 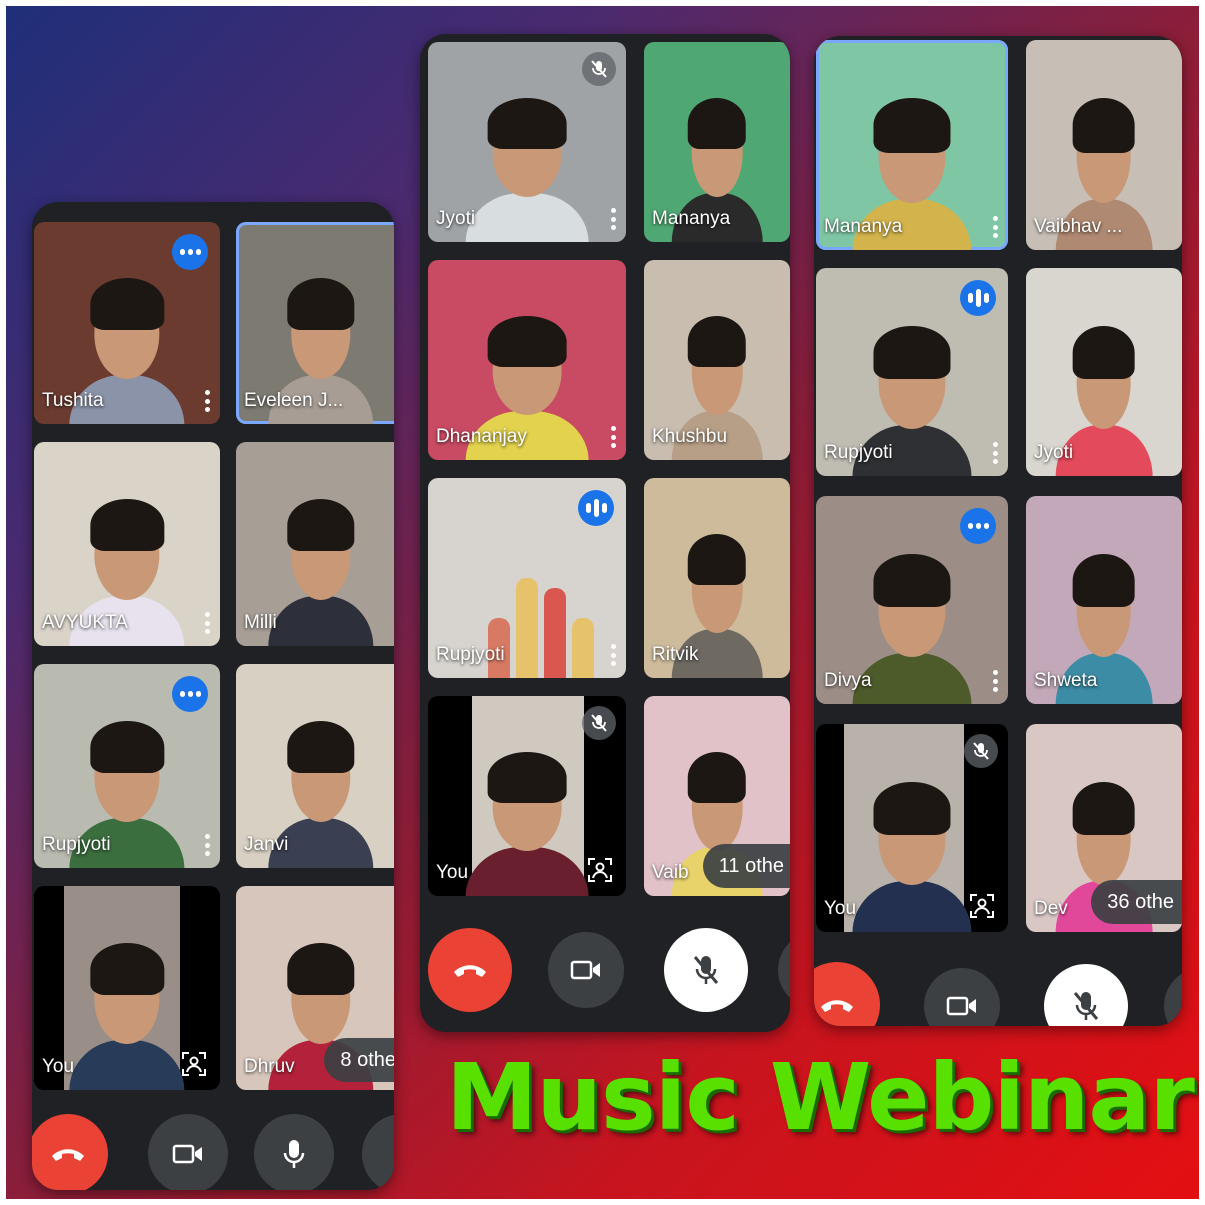 What do you see at coordinates (675, 654) in the screenshot?
I see `participant-name: Ritvik` at bounding box center [675, 654].